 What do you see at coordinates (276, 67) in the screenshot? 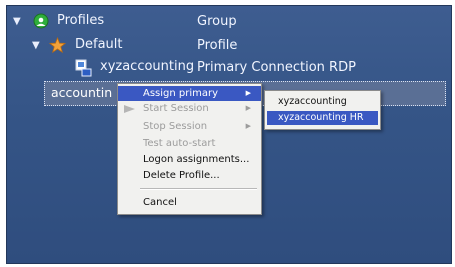
I see `tree-item-connection-type: Primary Connection RDP` at bounding box center [276, 67].